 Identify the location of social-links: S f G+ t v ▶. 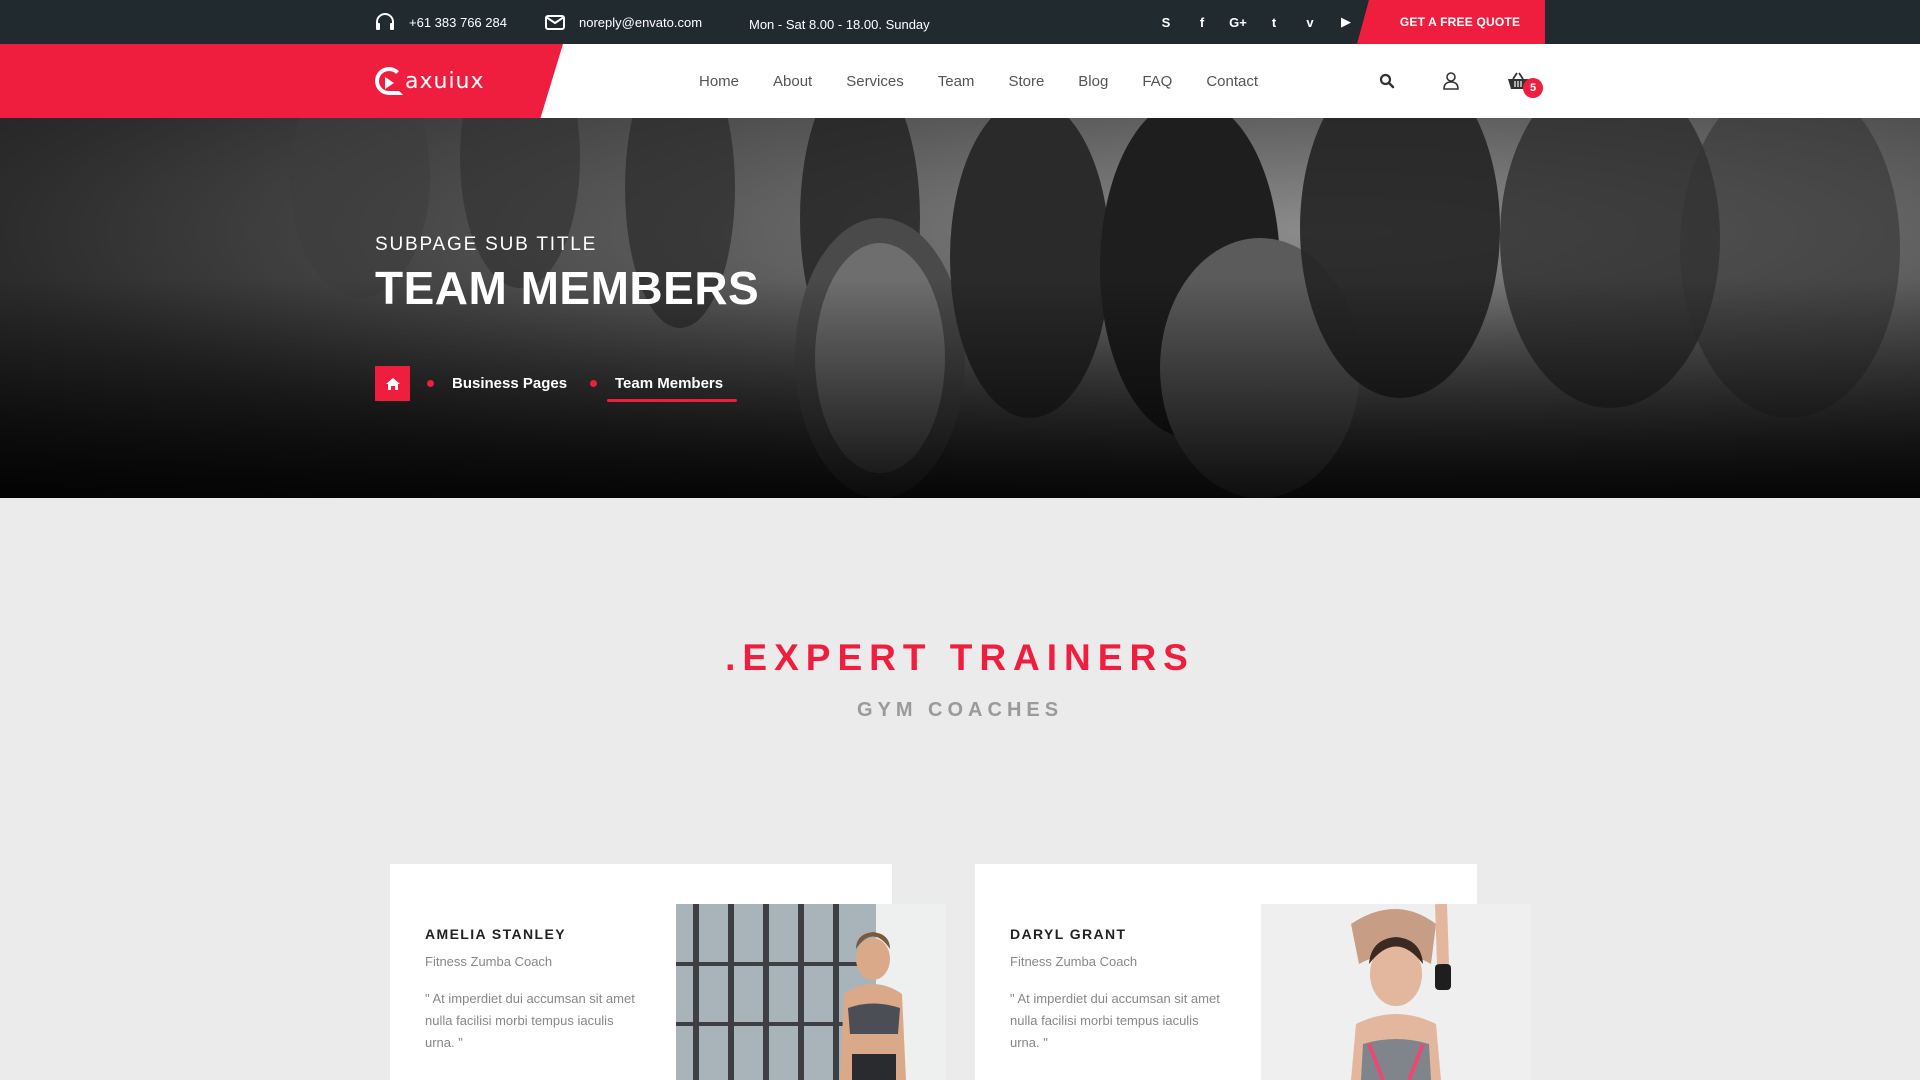
(1256, 22).